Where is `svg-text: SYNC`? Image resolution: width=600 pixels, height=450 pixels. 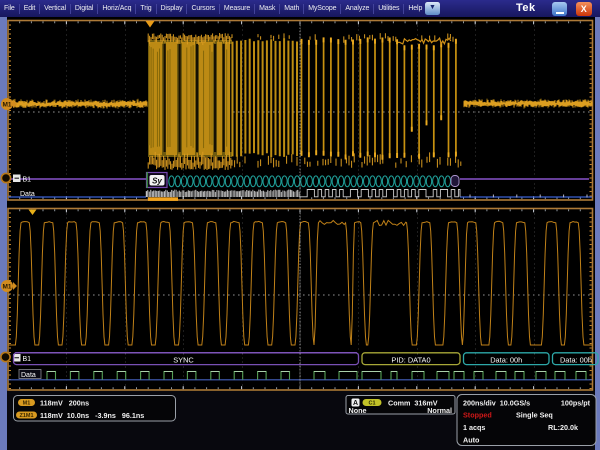
svg-text: SYNC is located at coordinates (183, 360).